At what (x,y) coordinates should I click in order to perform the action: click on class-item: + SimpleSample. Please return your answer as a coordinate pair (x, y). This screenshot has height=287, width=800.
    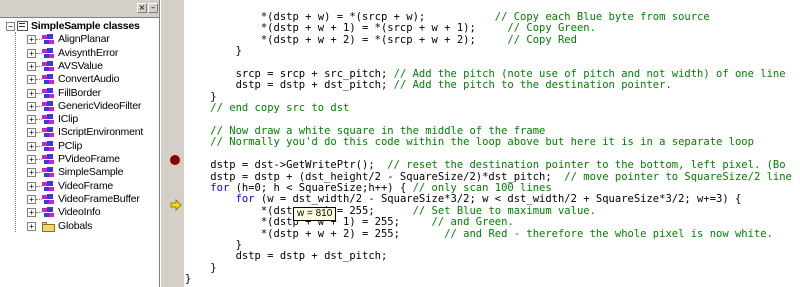
    Looking at the image, I should click on (79, 172).